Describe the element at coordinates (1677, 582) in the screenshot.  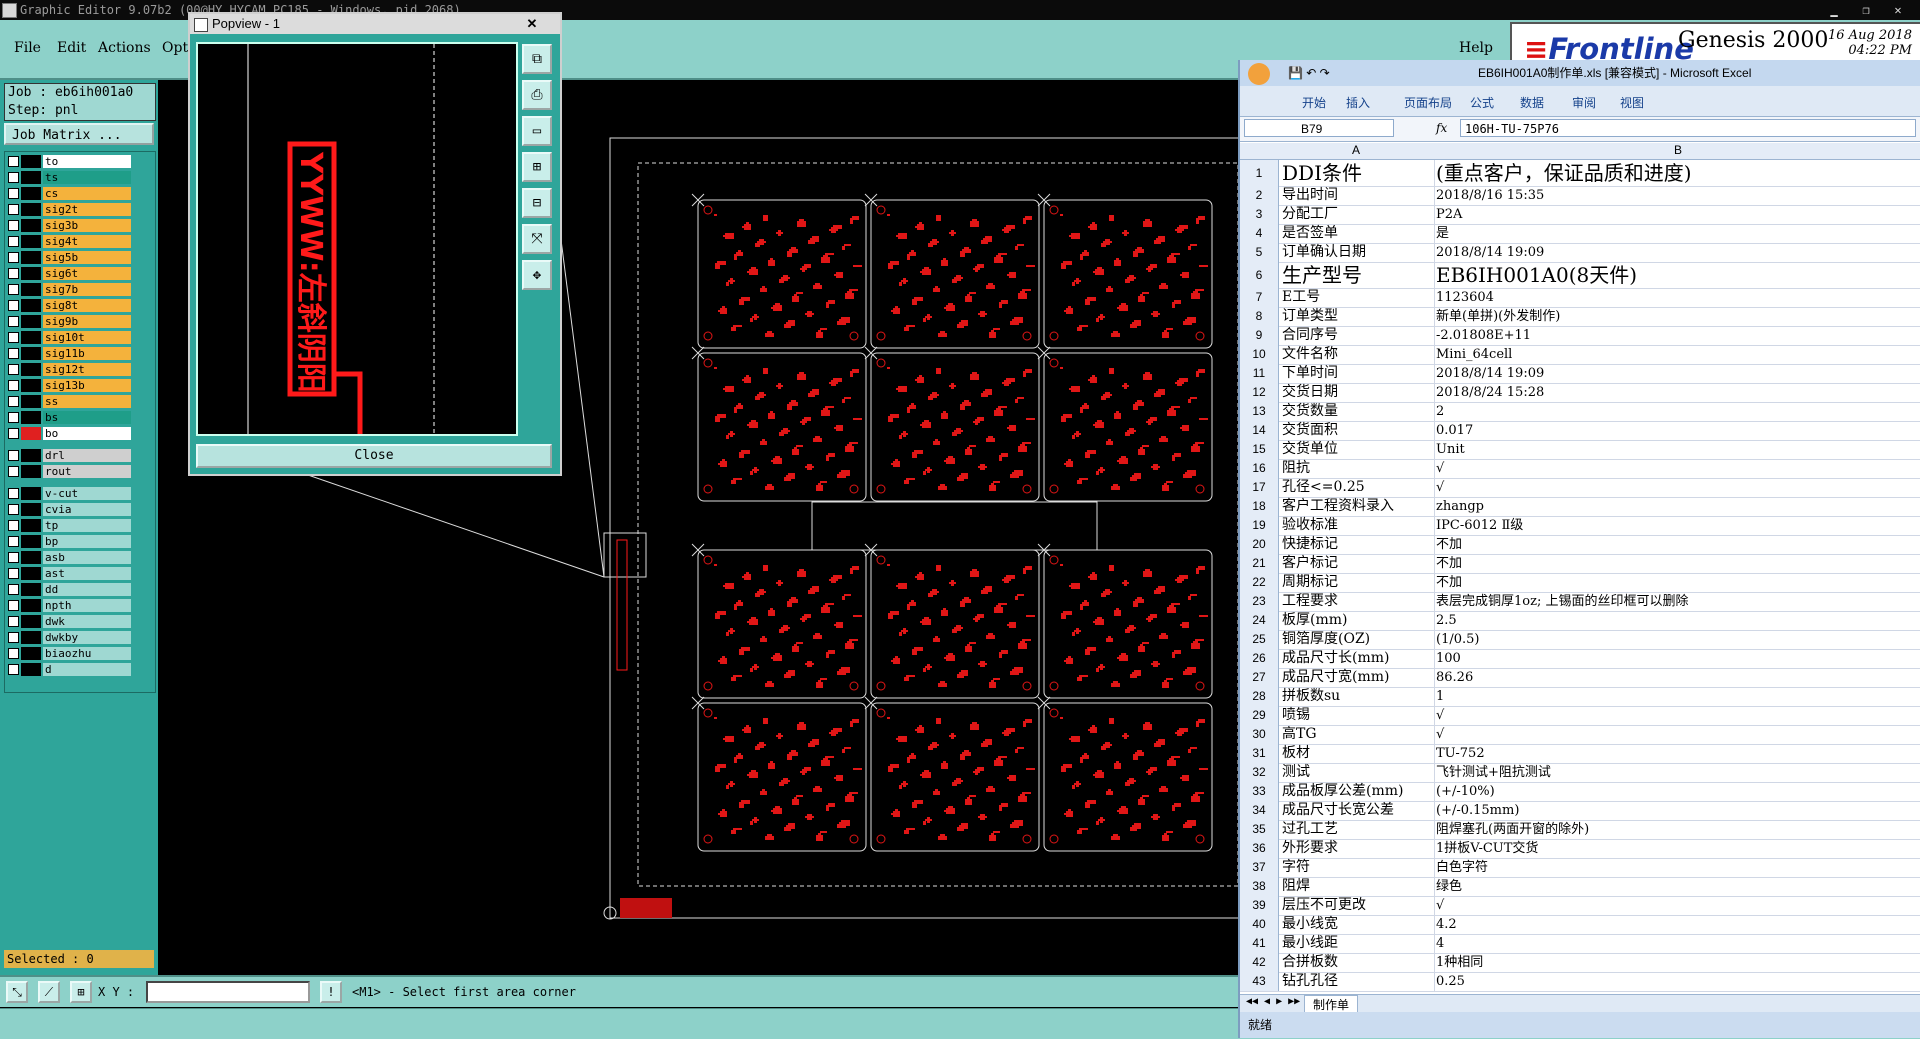
I see `cell-b: 不加` at that location.